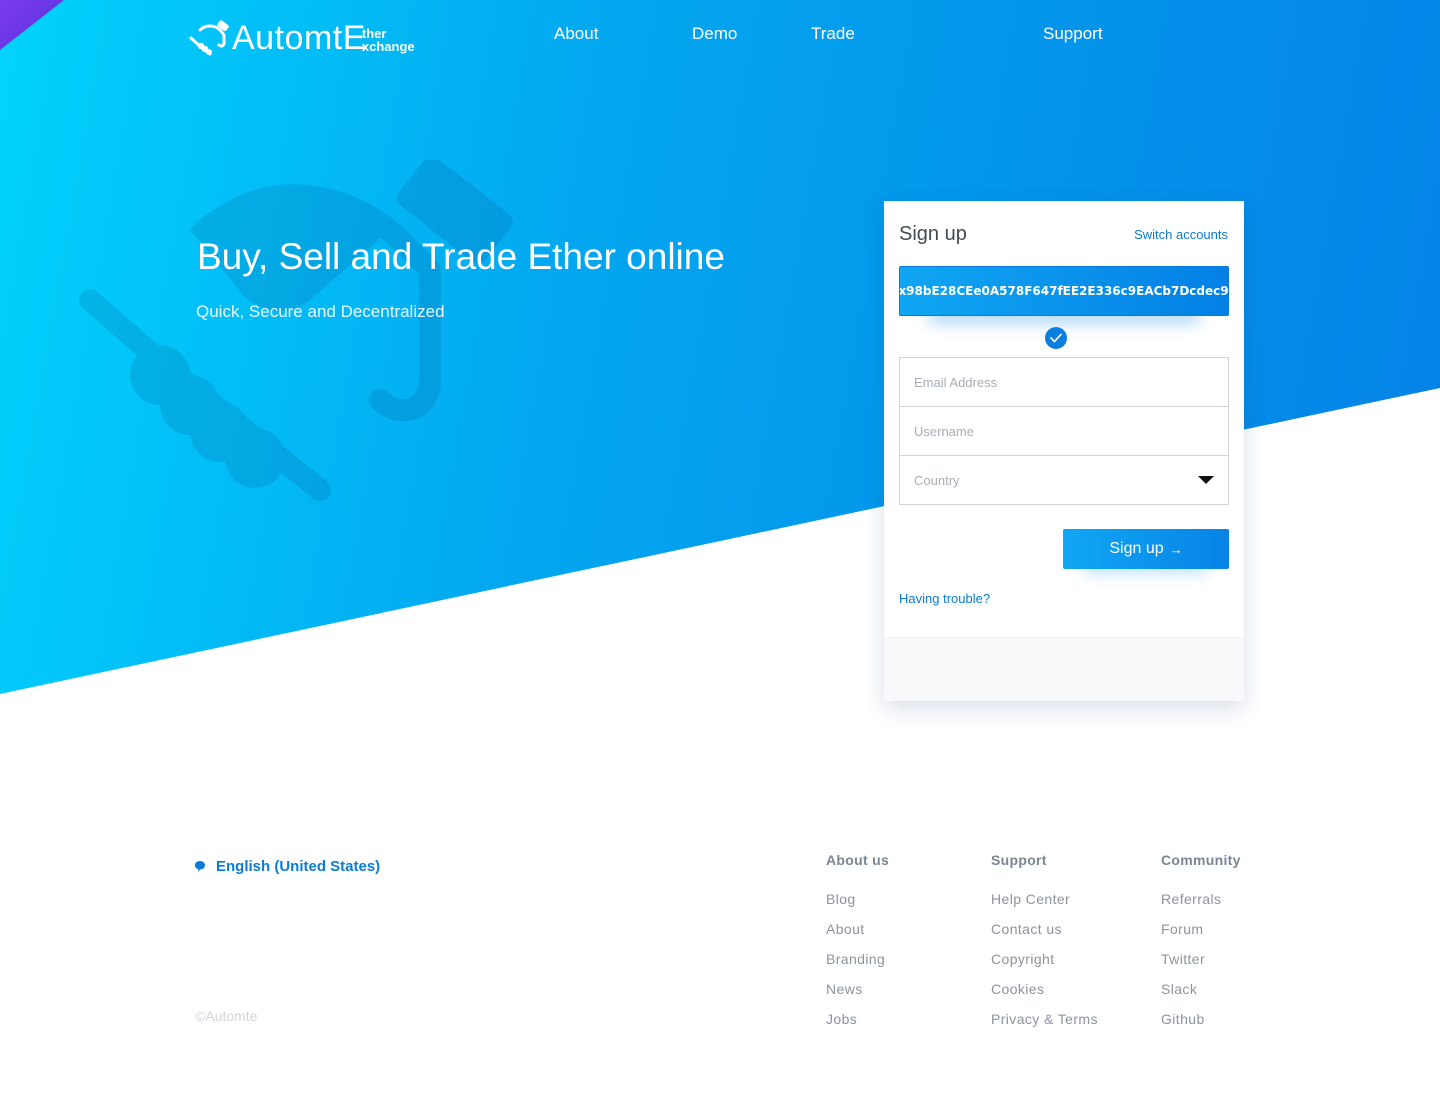 This screenshot has width=1440, height=1100. Describe the element at coordinates (937, 480) in the screenshot. I see `country-select-placeholder: Country` at that location.